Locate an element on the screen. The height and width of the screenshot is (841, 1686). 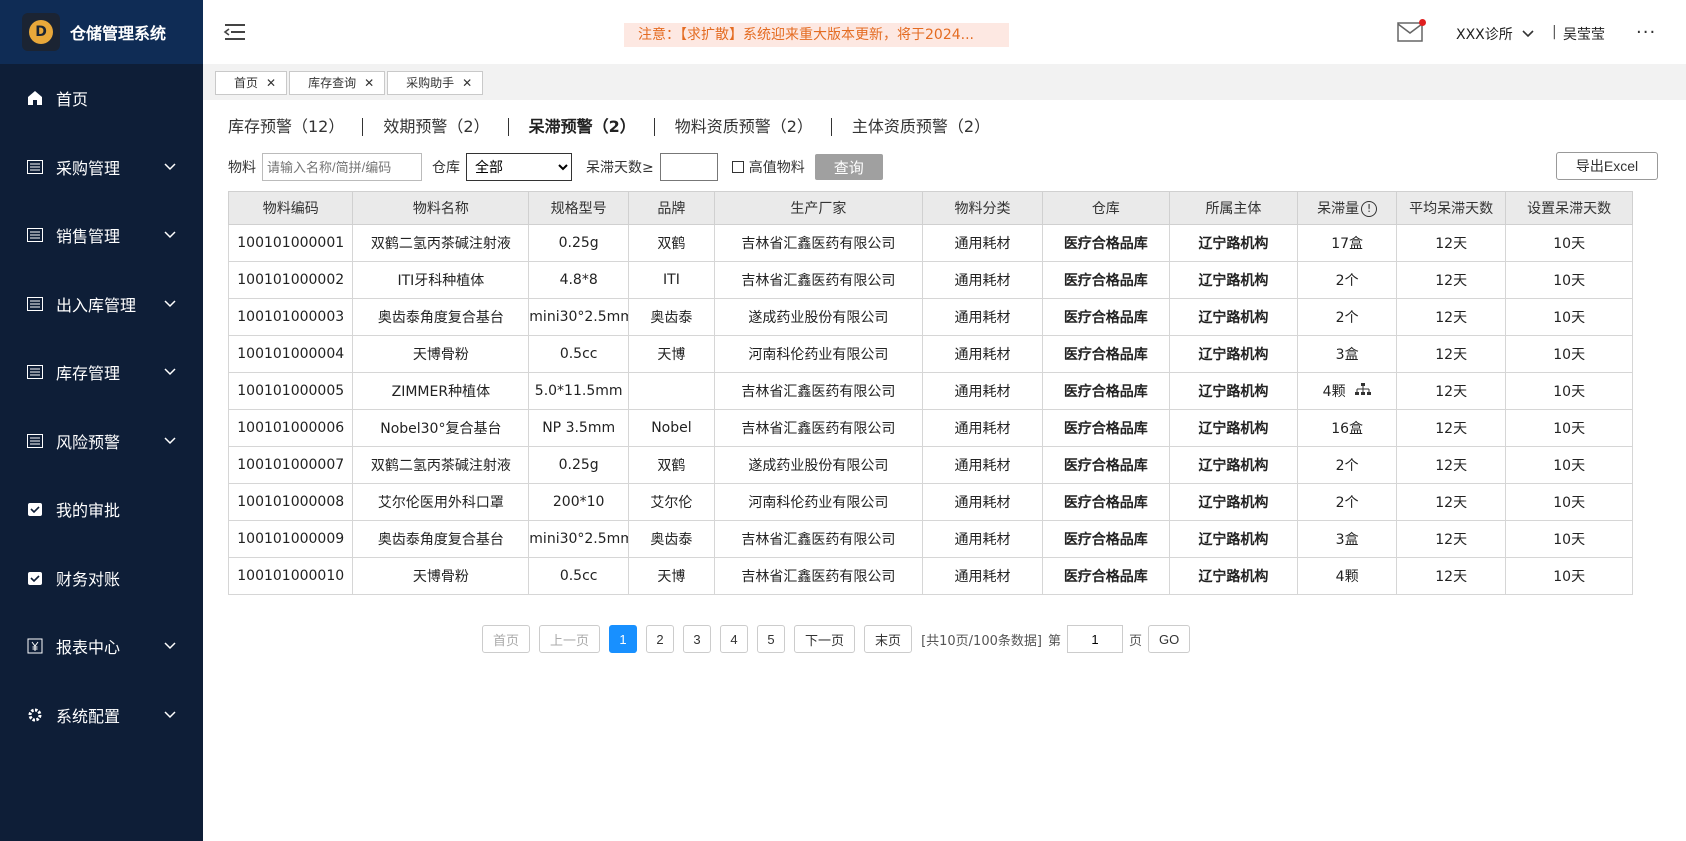
sidebar-item-0: 首页 is located at coordinates (101, 98).